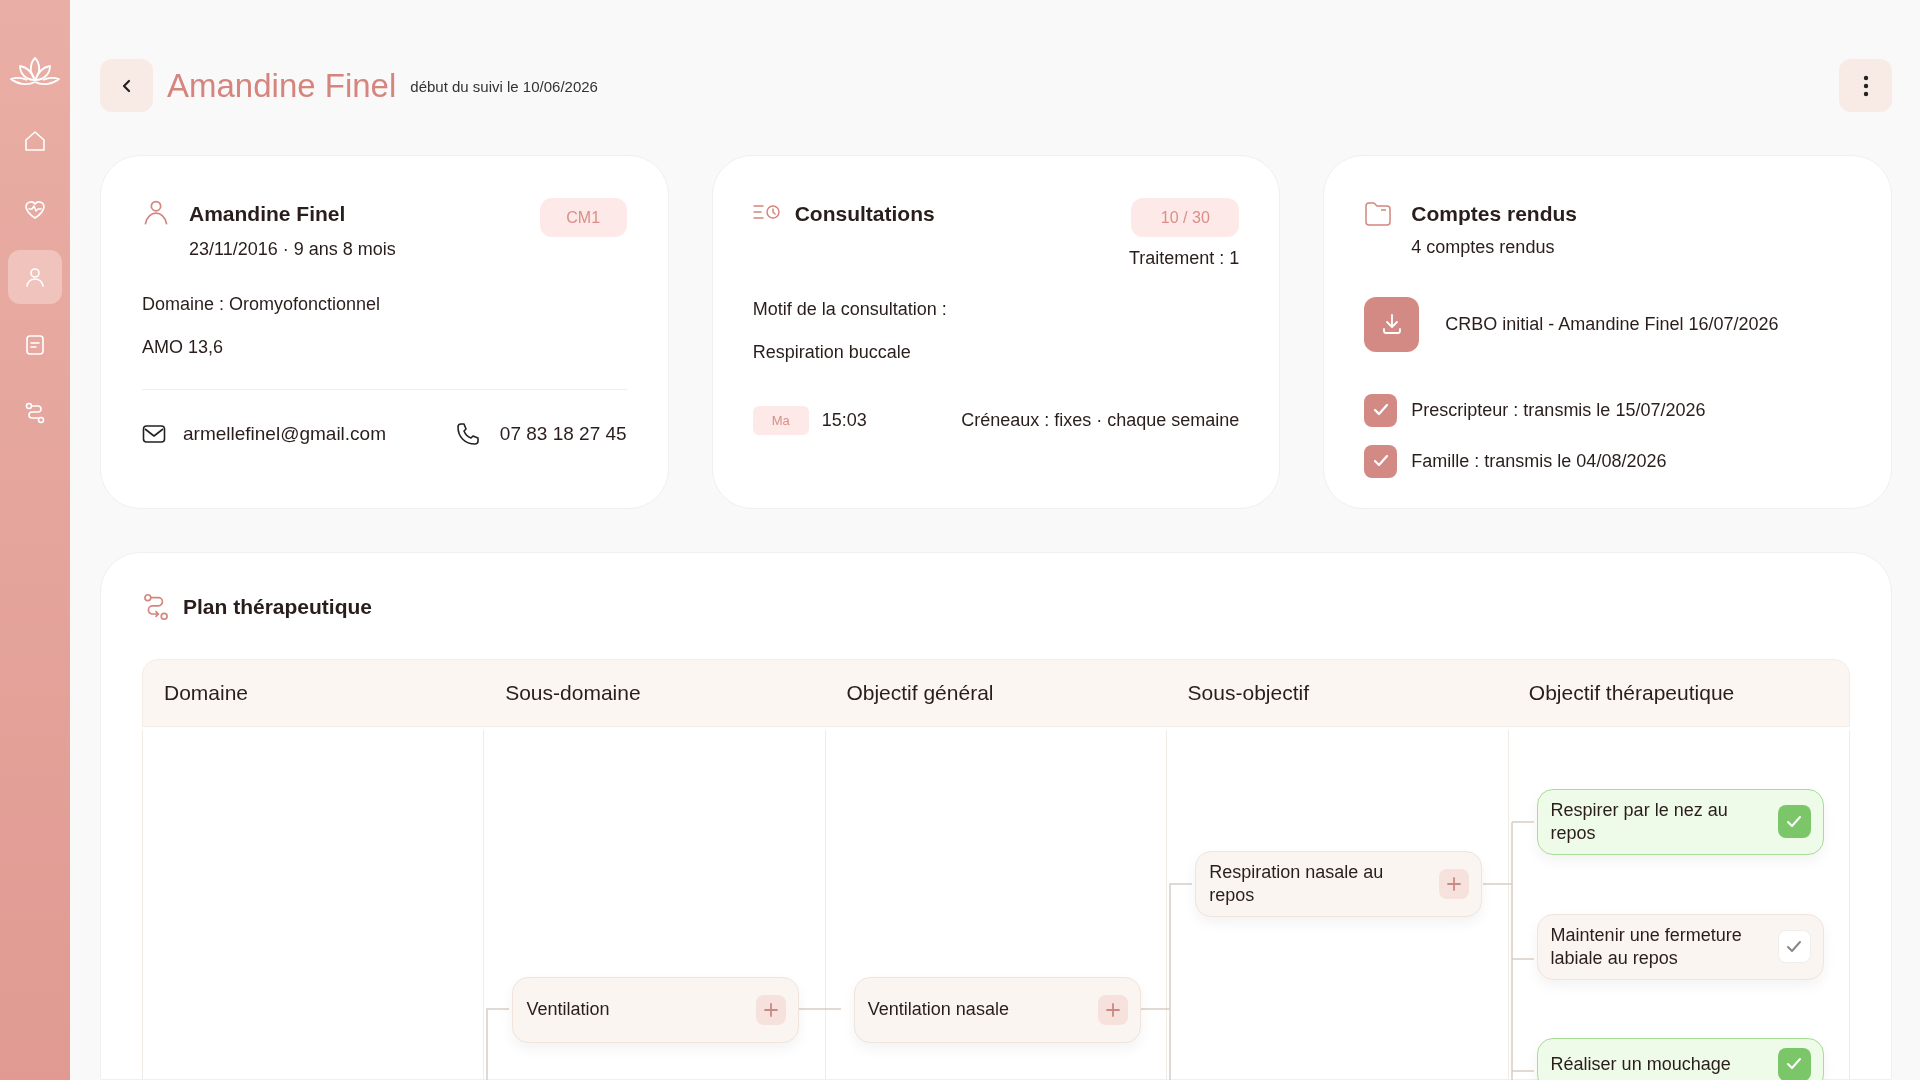 Image resolution: width=1920 pixels, height=1080 pixels. Describe the element at coordinates (126, 85) in the screenshot. I see `back-button` at that location.